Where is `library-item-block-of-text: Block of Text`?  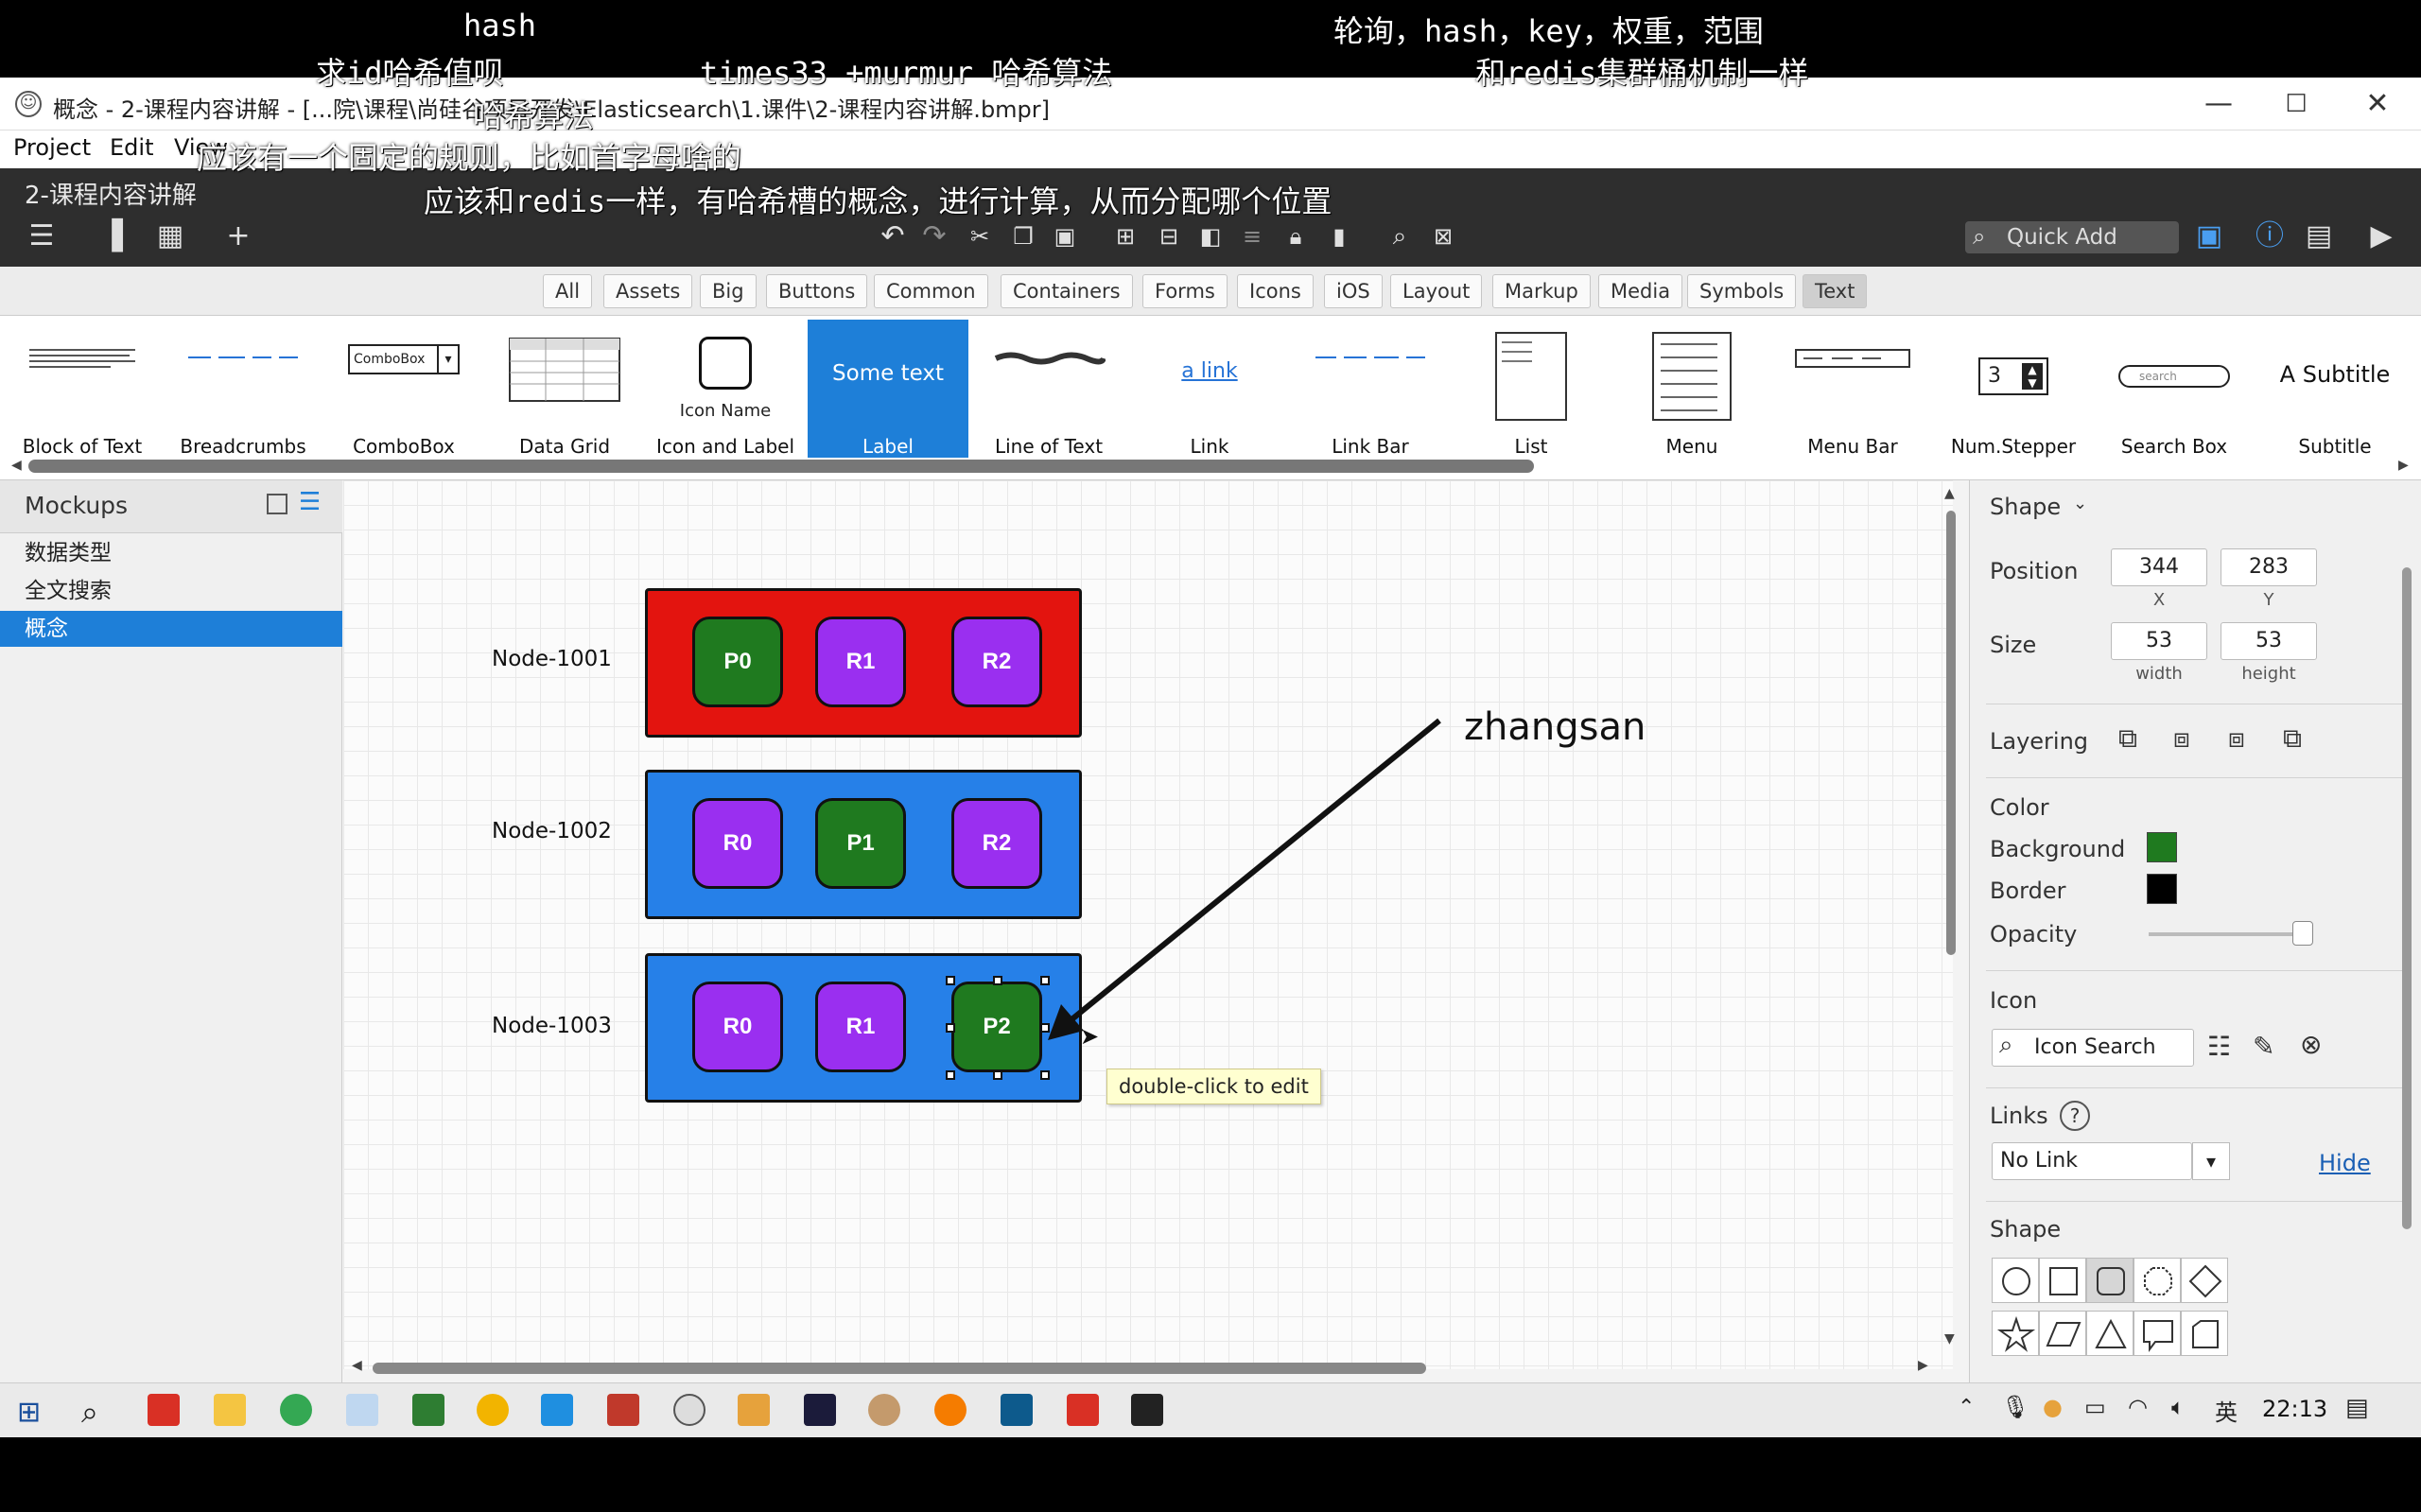
library-item-block-of-text: Block of Text is located at coordinates (82, 389).